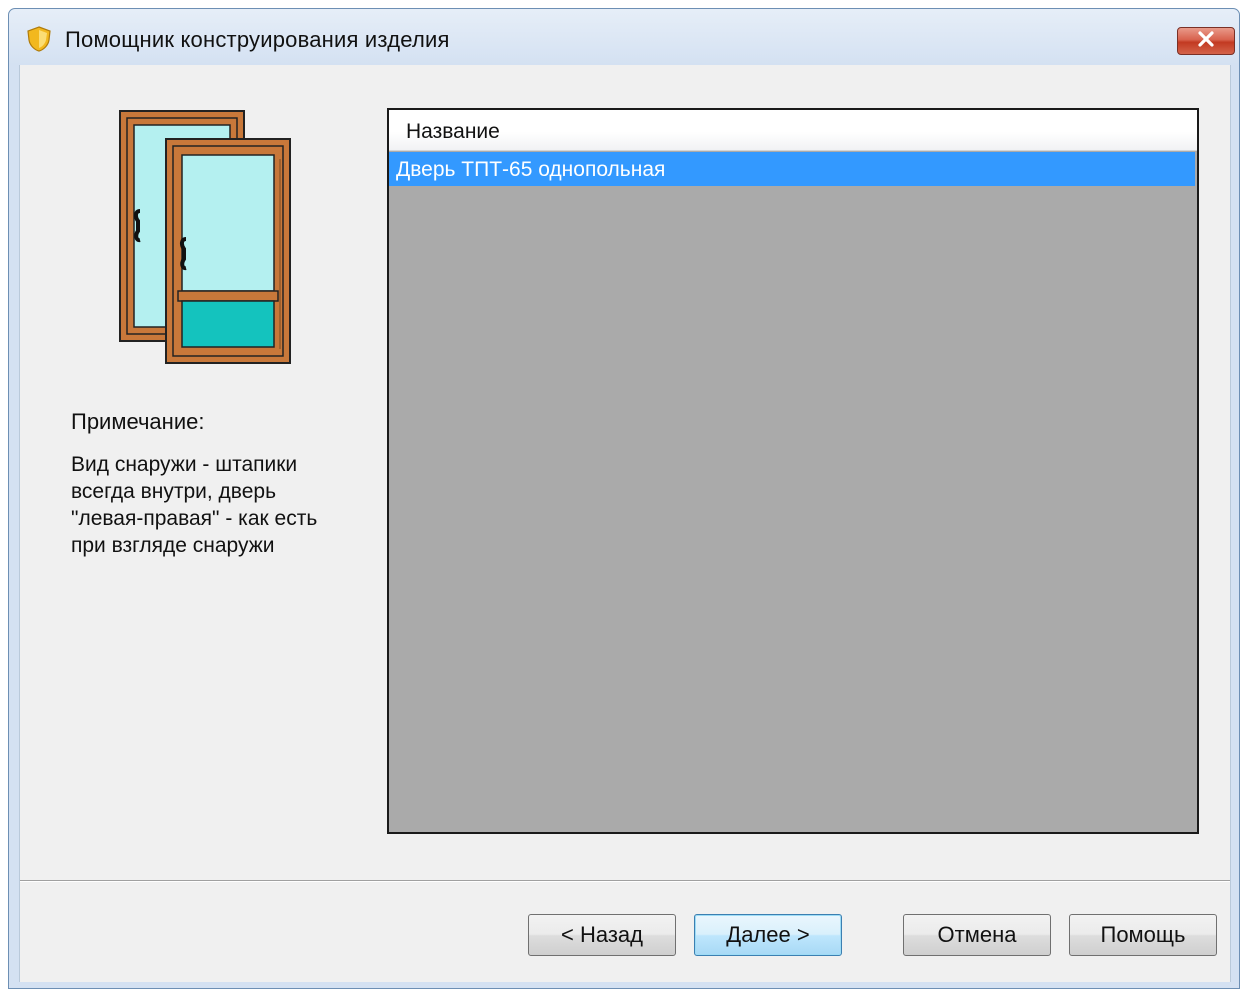  I want to click on column-header-name: Название, so click(793, 130).